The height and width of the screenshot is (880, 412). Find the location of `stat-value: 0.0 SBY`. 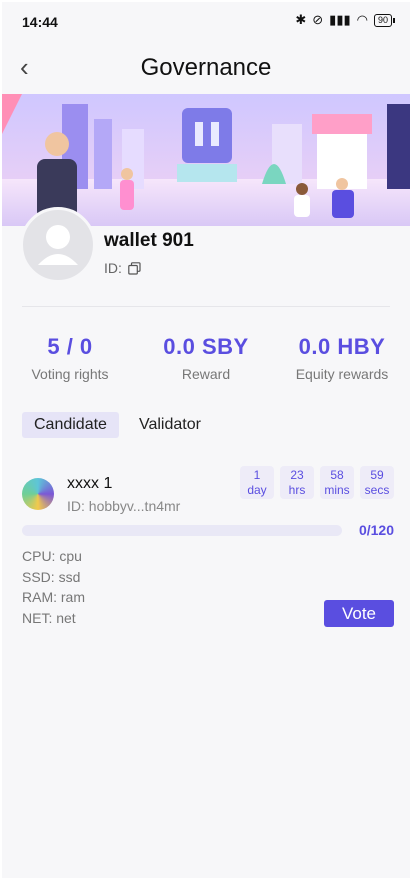

stat-value: 0.0 SBY is located at coordinates (206, 346).